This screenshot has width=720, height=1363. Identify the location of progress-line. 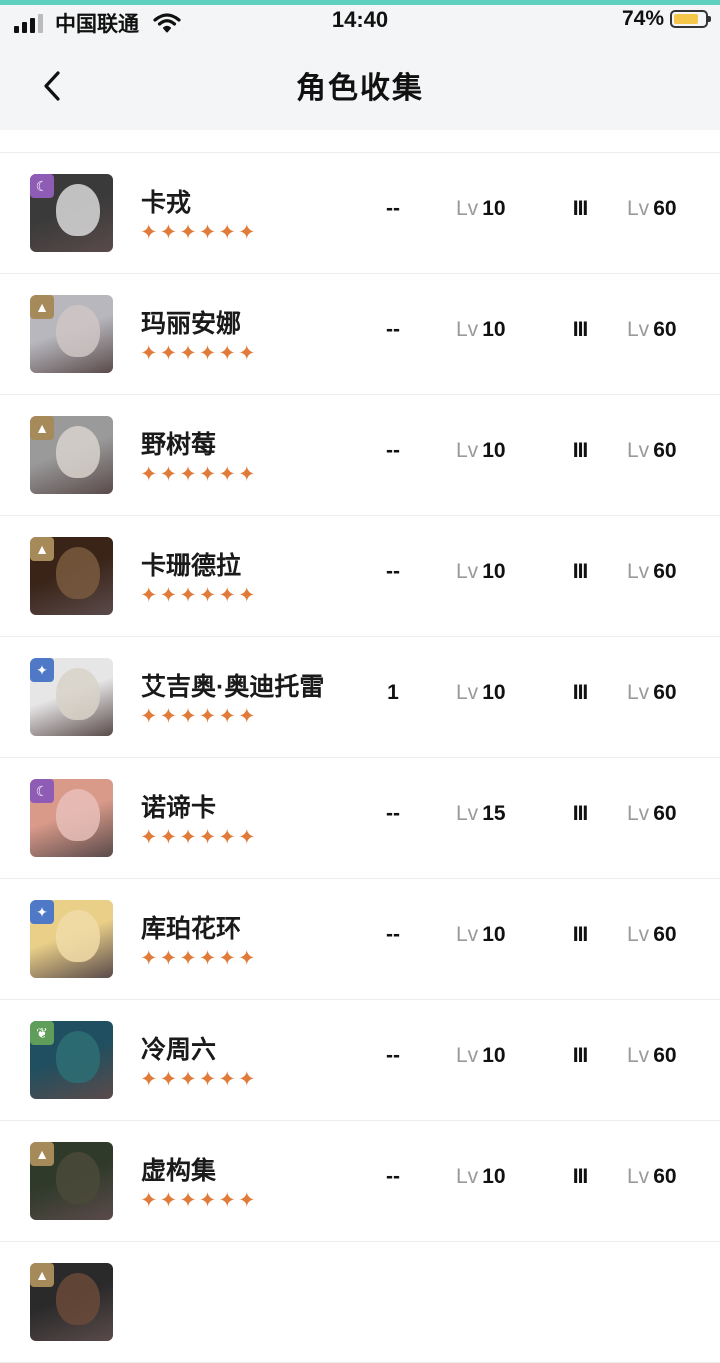
(360, 2).